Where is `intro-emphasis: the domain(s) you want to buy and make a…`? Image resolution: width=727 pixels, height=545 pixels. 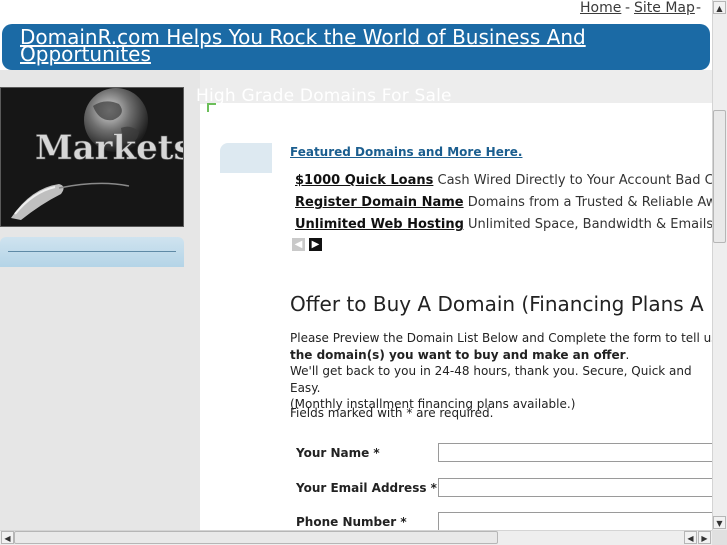 intro-emphasis: the domain(s) you want to buy and make a… is located at coordinates (458, 354).